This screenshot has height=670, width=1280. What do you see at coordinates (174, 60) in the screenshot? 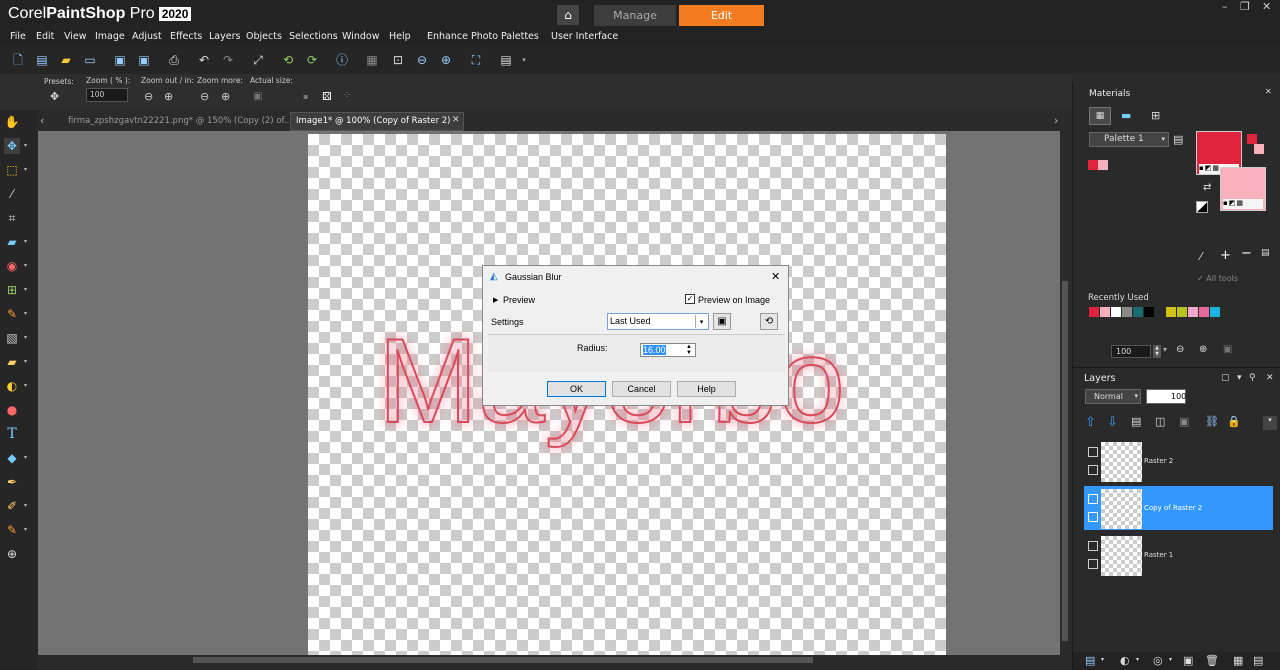
I see `print-icon: ⎙` at bounding box center [174, 60].